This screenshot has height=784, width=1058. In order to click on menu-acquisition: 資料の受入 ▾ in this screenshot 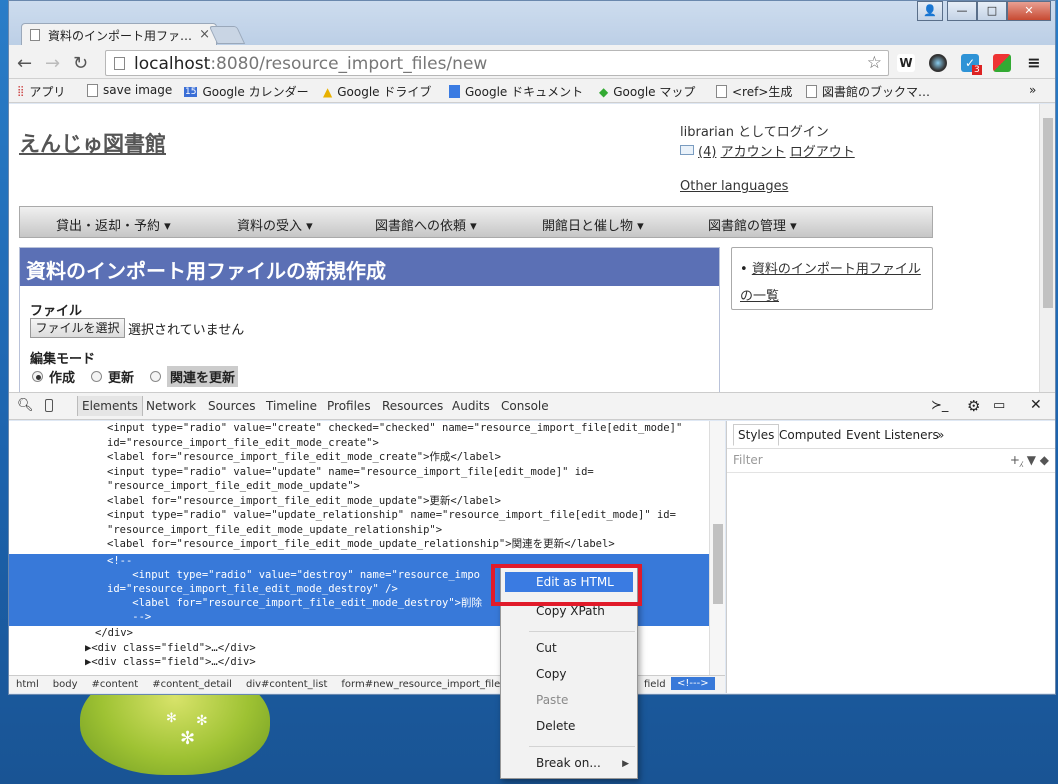, I will do `click(306, 222)`.